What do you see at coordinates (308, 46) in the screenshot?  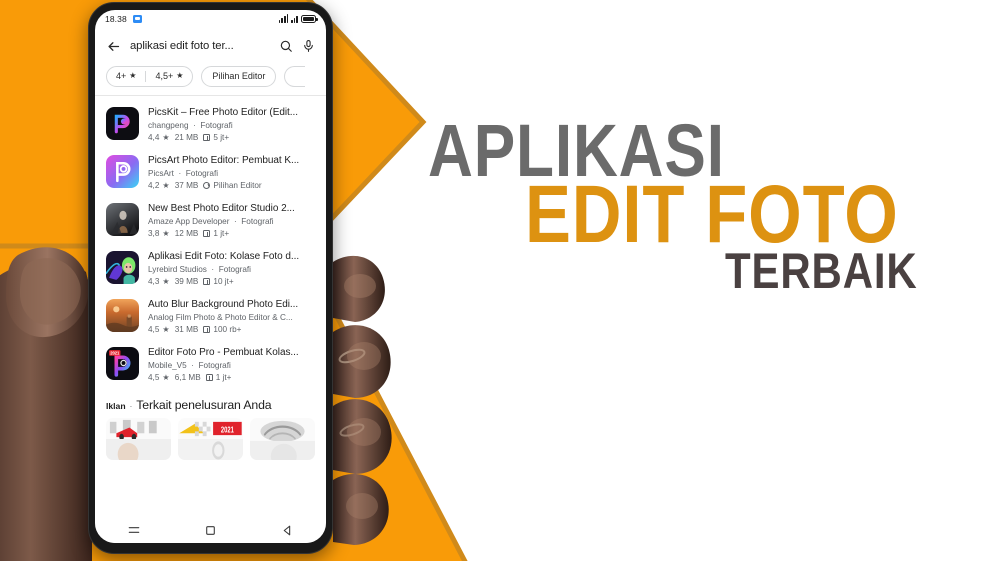 I see `microphone-icon` at bounding box center [308, 46].